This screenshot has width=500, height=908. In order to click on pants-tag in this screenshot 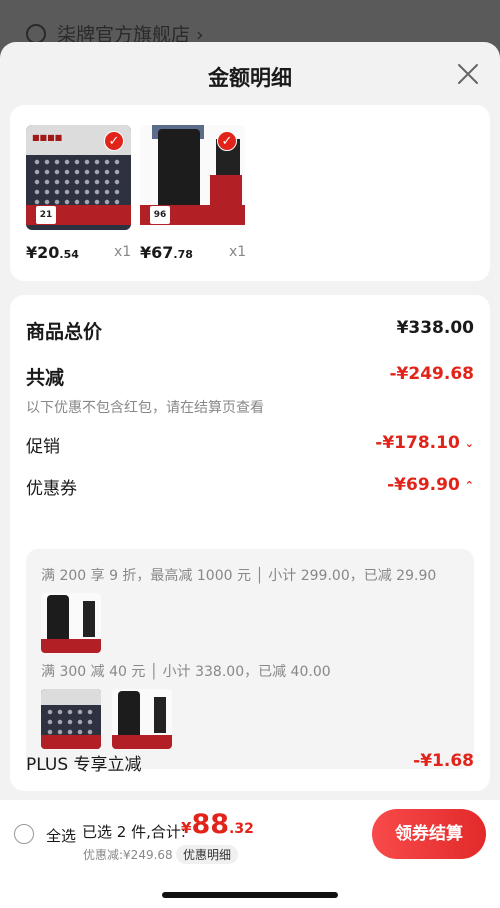, I will do `click(226, 190)`.